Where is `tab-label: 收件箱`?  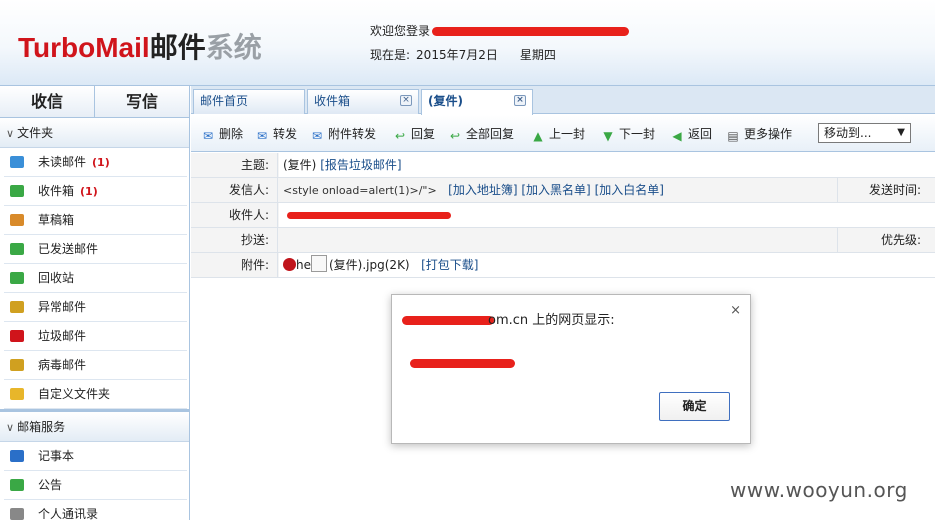 tab-label: 收件箱 is located at coordinates (332, 101).